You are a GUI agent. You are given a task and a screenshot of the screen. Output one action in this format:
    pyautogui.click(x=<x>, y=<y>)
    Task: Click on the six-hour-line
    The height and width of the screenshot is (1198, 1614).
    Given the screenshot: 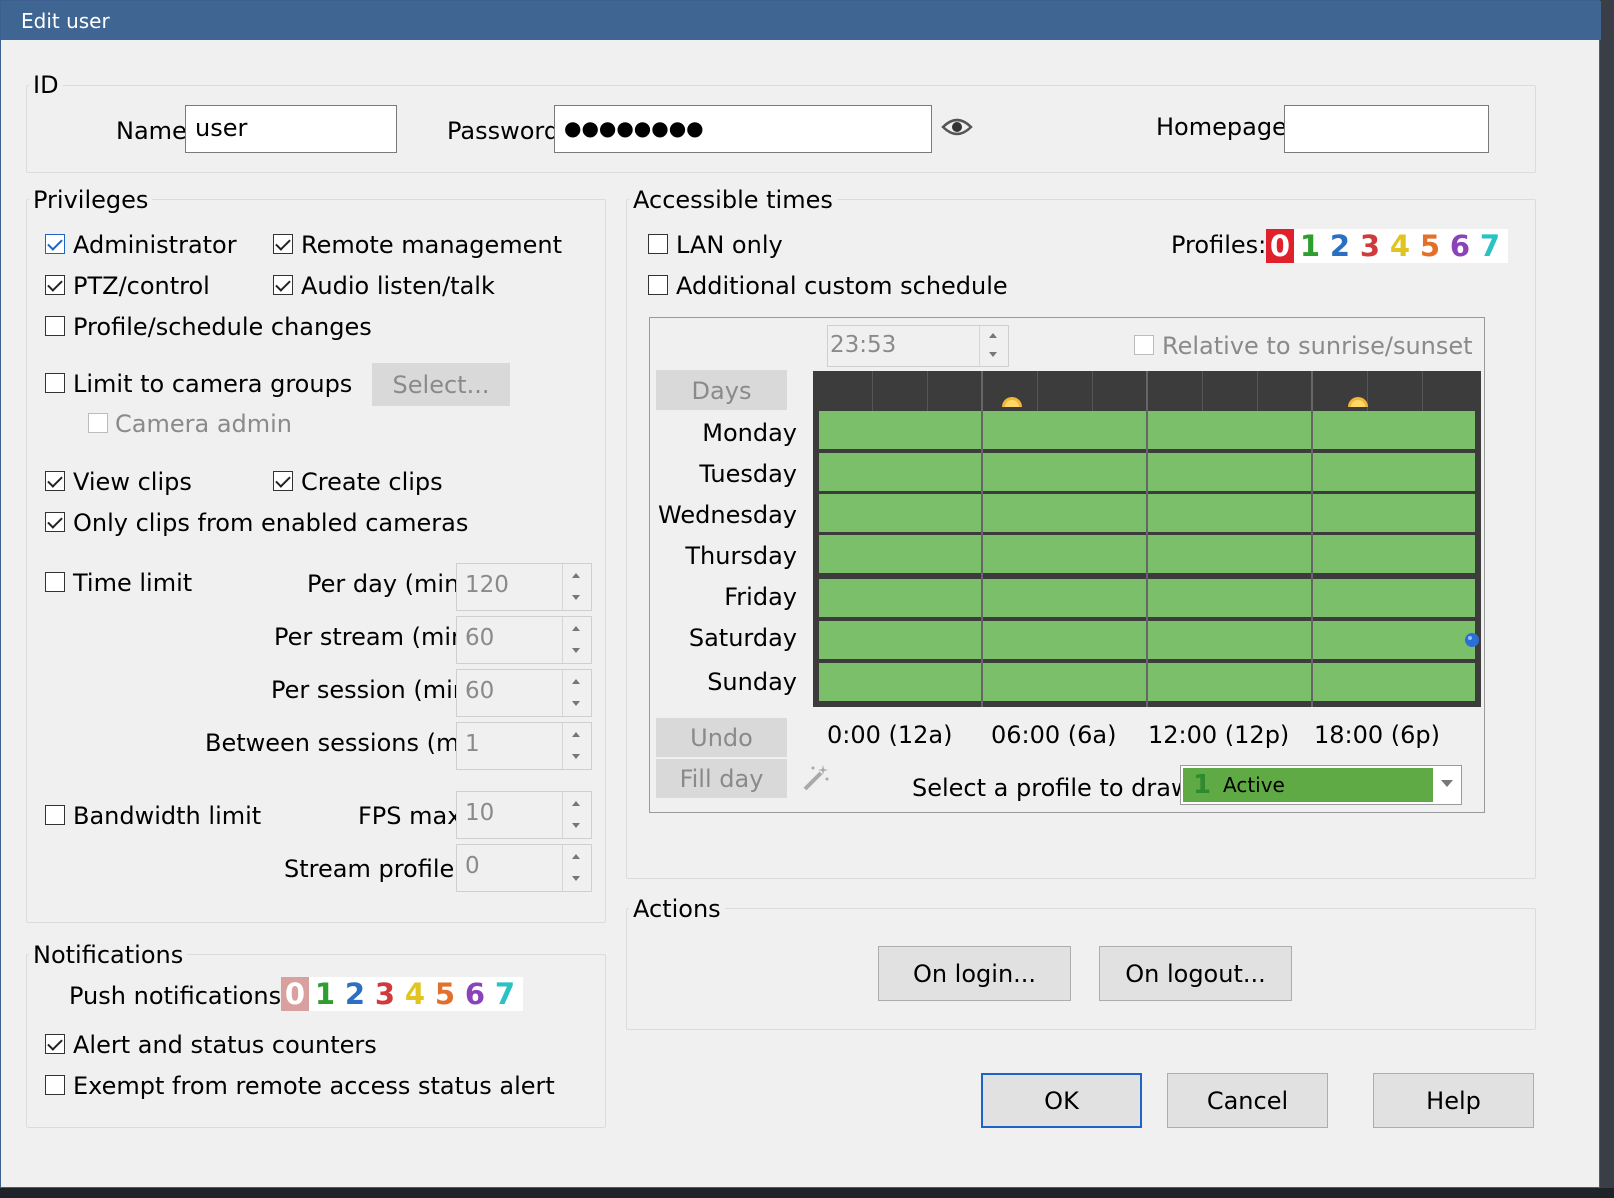 What is the action you would take?
    pyautogui.click(x=1312, y=539)
    